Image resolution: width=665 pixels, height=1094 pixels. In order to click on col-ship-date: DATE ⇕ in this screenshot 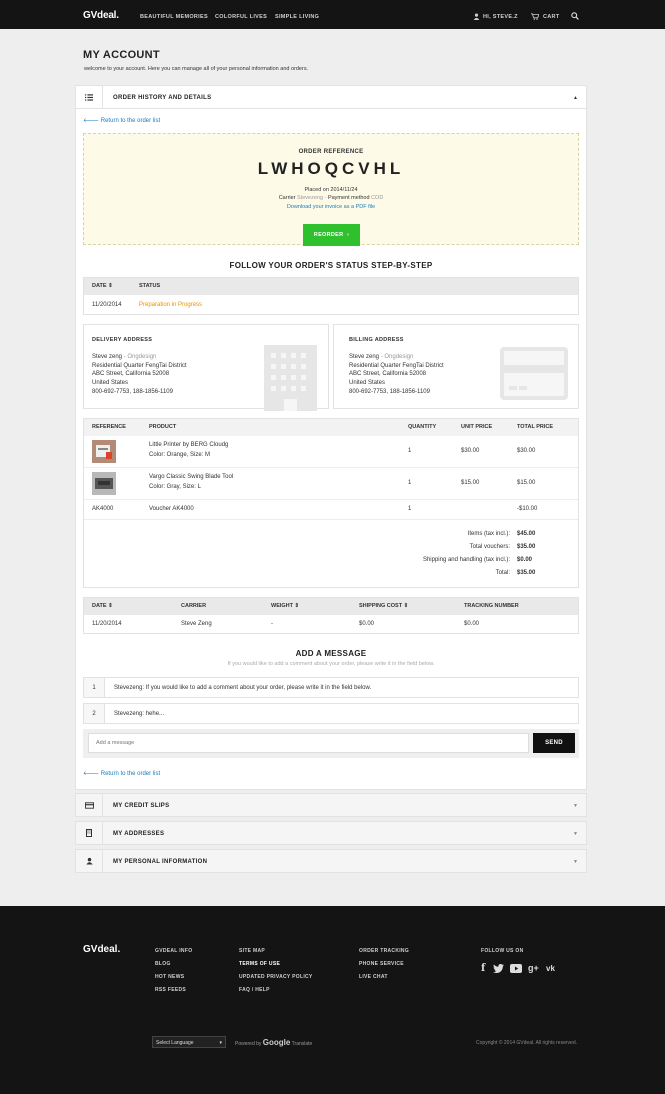, I will do `click(102, 606)`.